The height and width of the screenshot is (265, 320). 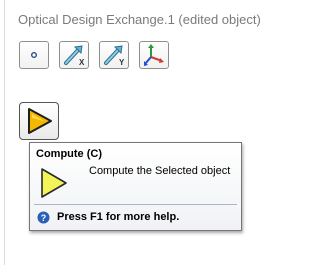 I want to click on axis-y-letter: Y, so click(x=122, y=62).